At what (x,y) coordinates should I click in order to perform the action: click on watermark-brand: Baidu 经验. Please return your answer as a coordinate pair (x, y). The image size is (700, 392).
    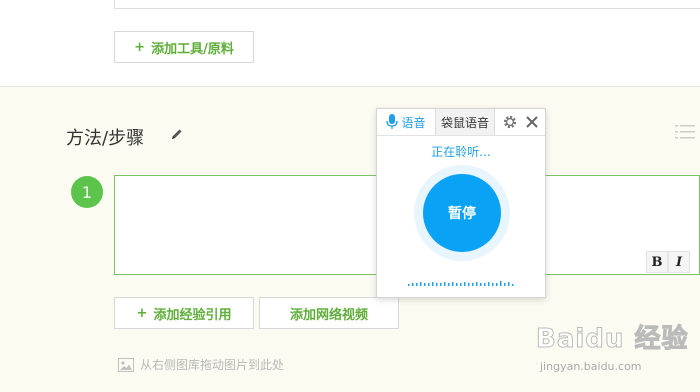
    Looking at the image, I should click on (612, 339).